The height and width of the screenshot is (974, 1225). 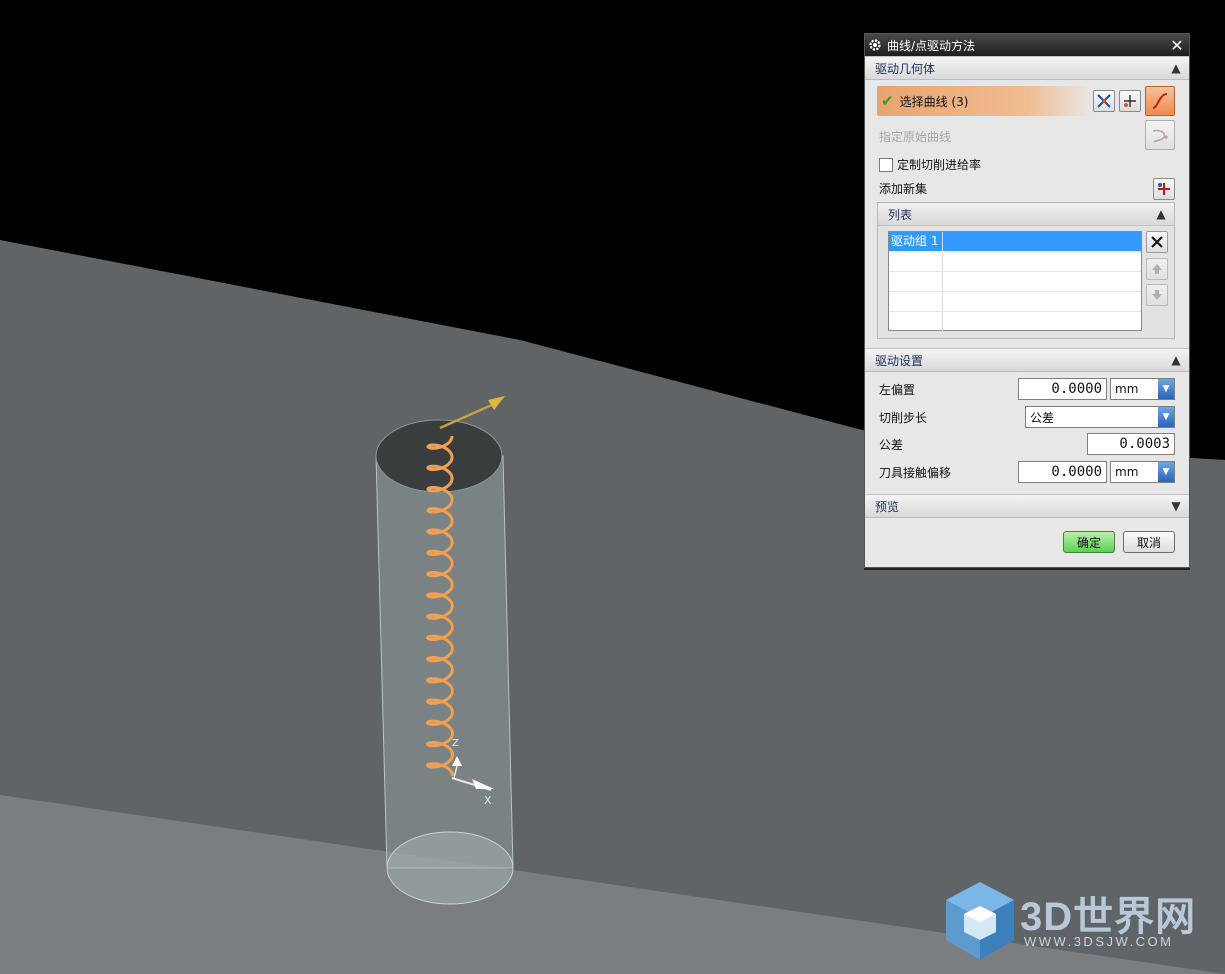 I want to click on cut-step-label: 切削步长, so click(x=903, y=417).